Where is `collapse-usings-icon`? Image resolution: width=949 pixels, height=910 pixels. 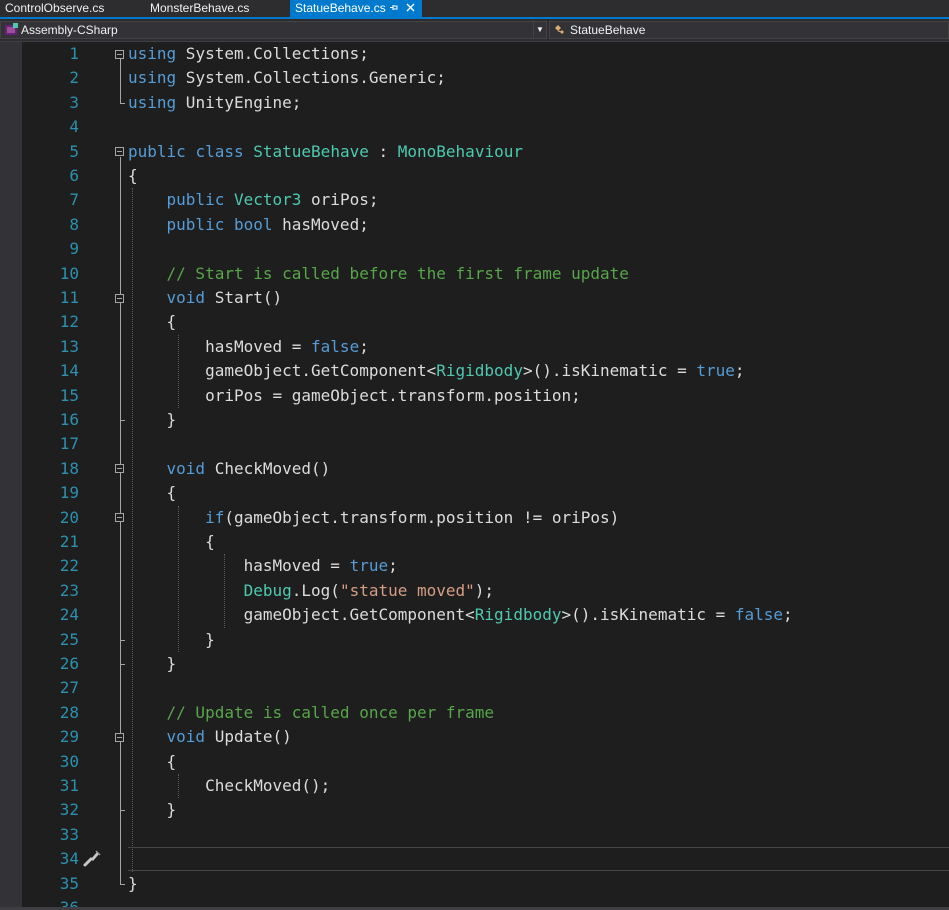
collapse-usings-icon is located at coordinates (119, 54).